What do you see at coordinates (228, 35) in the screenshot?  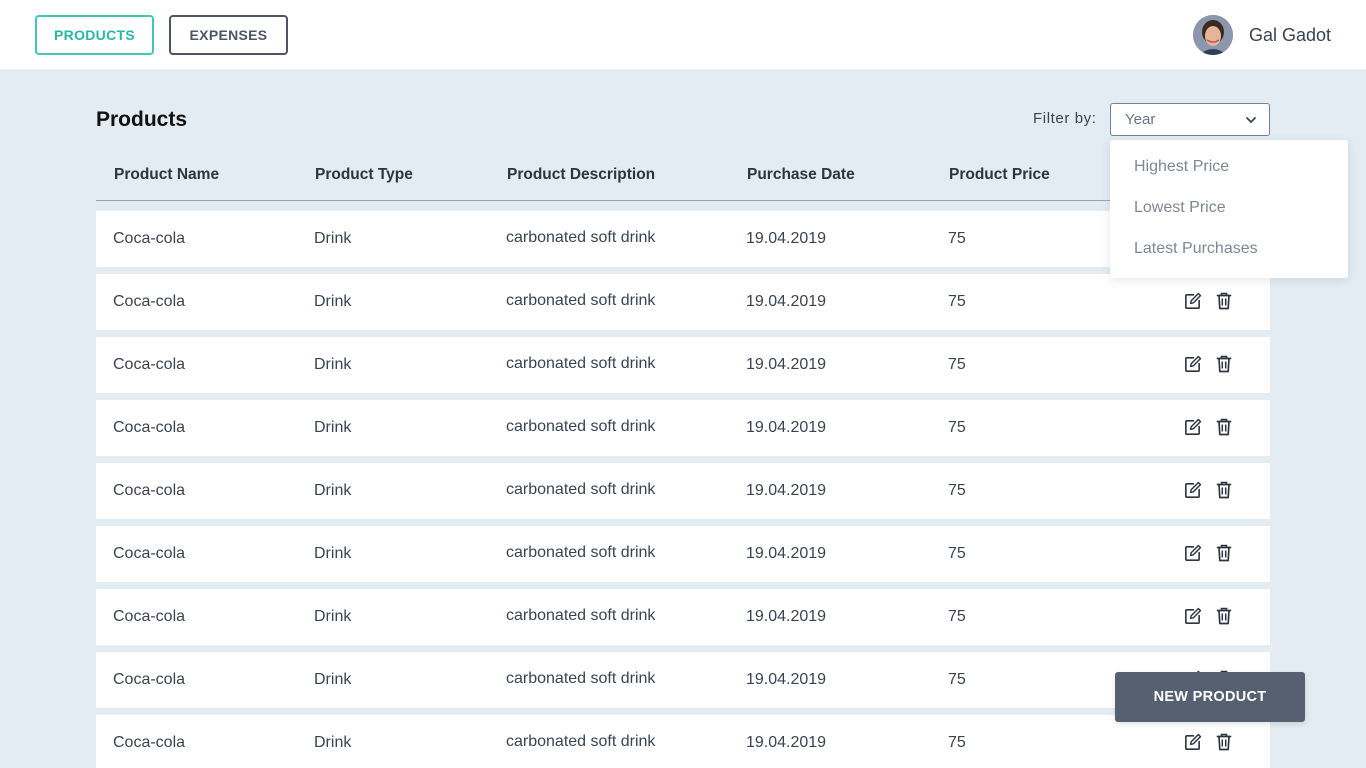 I see `expenses-tab-button: EXPENSES` at bounding box center [228, 35].